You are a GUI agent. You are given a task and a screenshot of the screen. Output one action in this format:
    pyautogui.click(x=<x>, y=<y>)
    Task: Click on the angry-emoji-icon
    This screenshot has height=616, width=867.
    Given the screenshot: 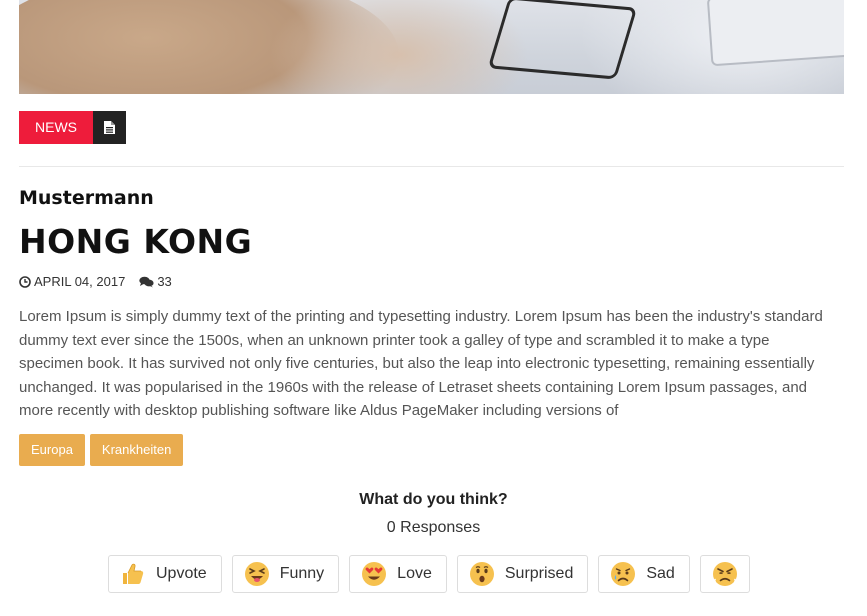 What is the action you would take?
    pyautogui.click(x=725, y=574)
    